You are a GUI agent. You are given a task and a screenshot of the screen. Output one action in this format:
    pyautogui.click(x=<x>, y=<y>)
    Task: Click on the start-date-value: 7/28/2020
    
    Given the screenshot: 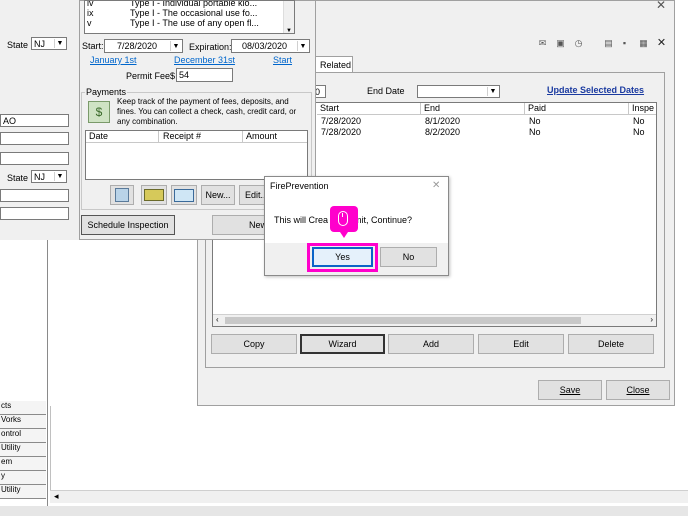 What is the action you would take?
    pyautogui.click(x=137, y=46)
    